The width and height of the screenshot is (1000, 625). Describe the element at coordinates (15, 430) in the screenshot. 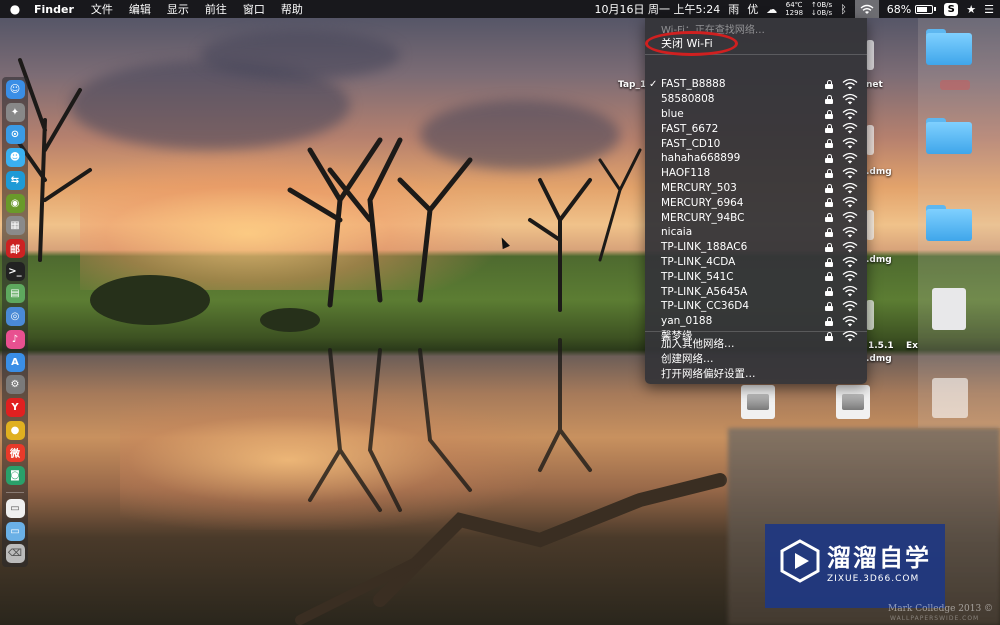

I see `chrome-icon: ●` at that location.